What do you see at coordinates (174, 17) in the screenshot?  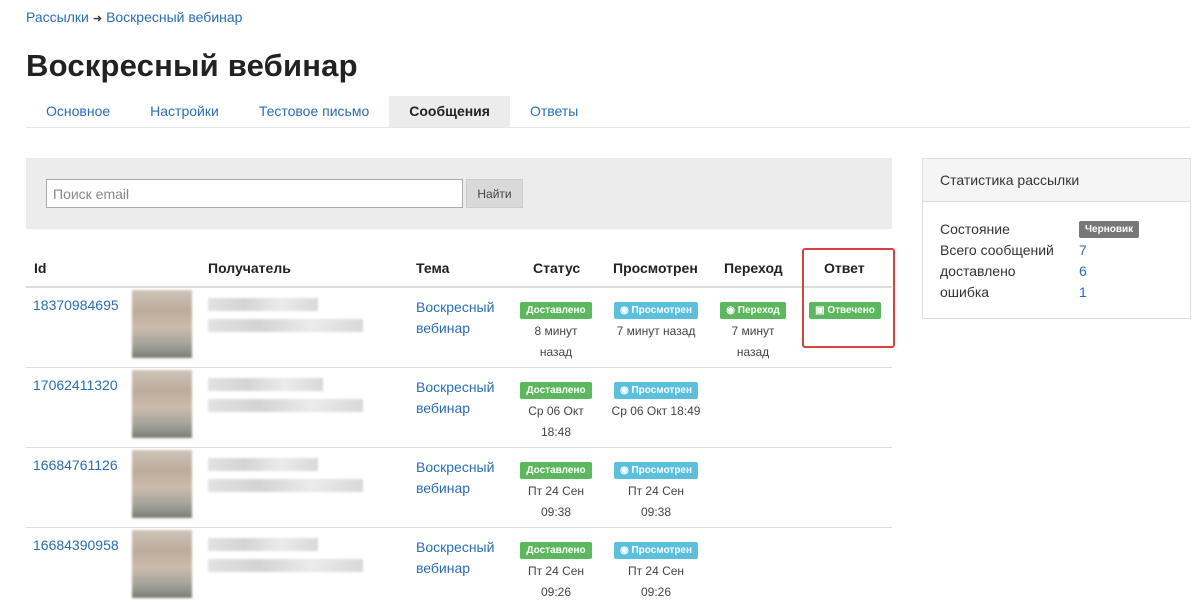 I see `breadcrumb-current-link: Воскресный вебинар` at bounding box center [174, 17].